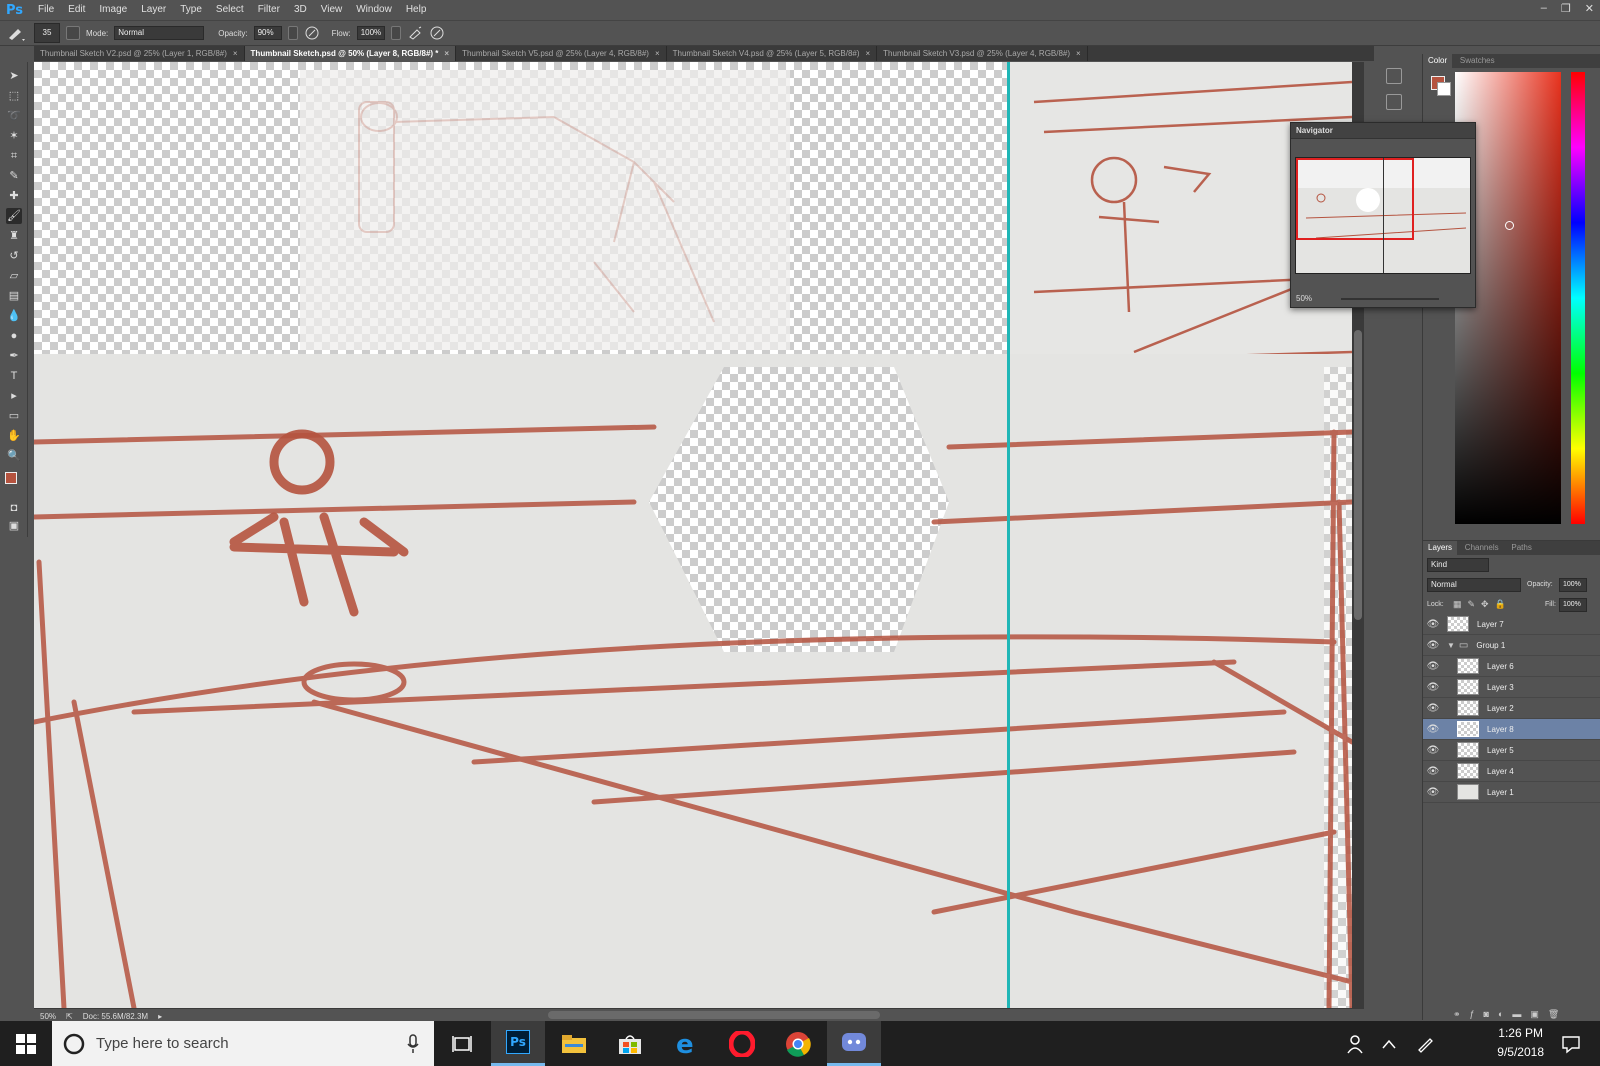  I want to click on blend-mode-select: Normal, so click(1474, 585).